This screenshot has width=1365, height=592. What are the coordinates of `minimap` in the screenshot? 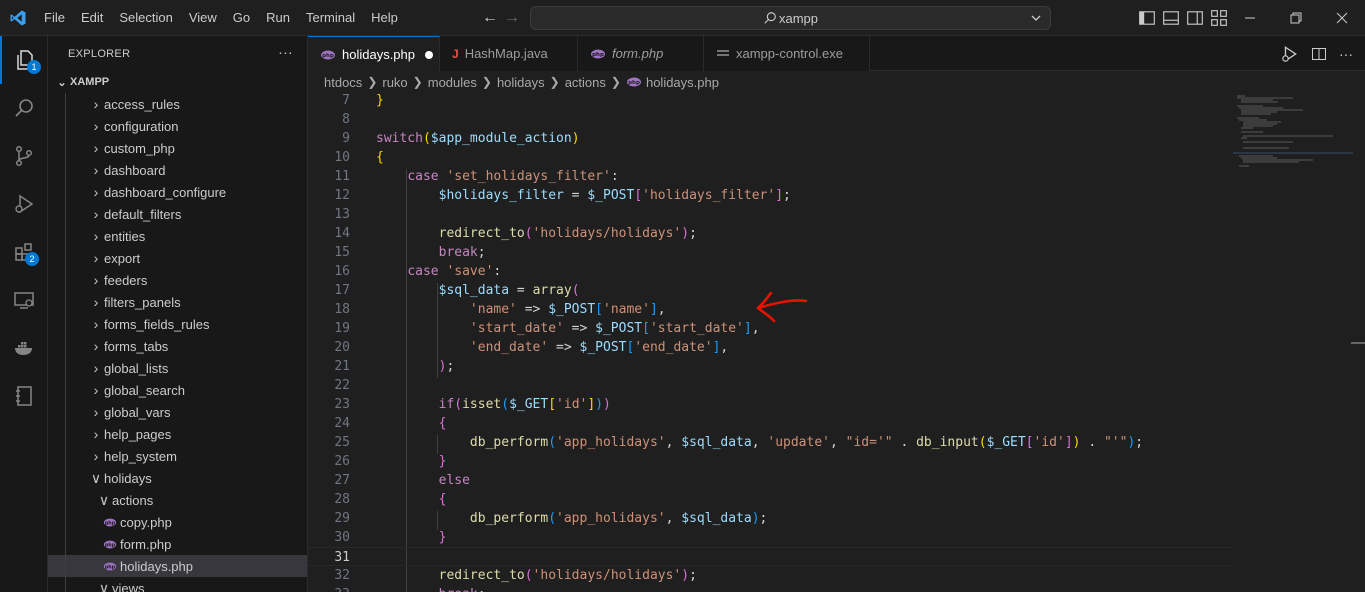 It's located at (1293, 342).